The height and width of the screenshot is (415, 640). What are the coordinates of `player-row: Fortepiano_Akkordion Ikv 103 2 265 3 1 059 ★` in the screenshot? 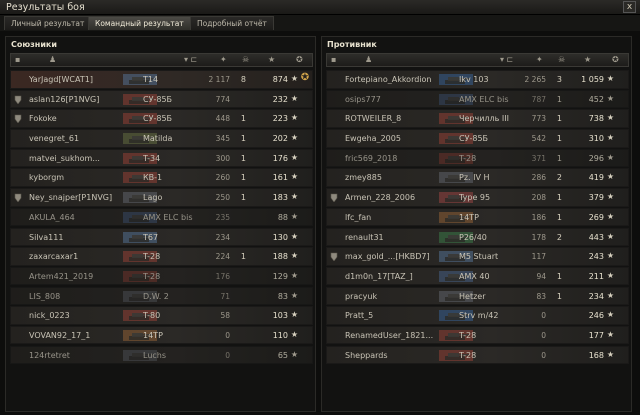 It's located at (477, 79).